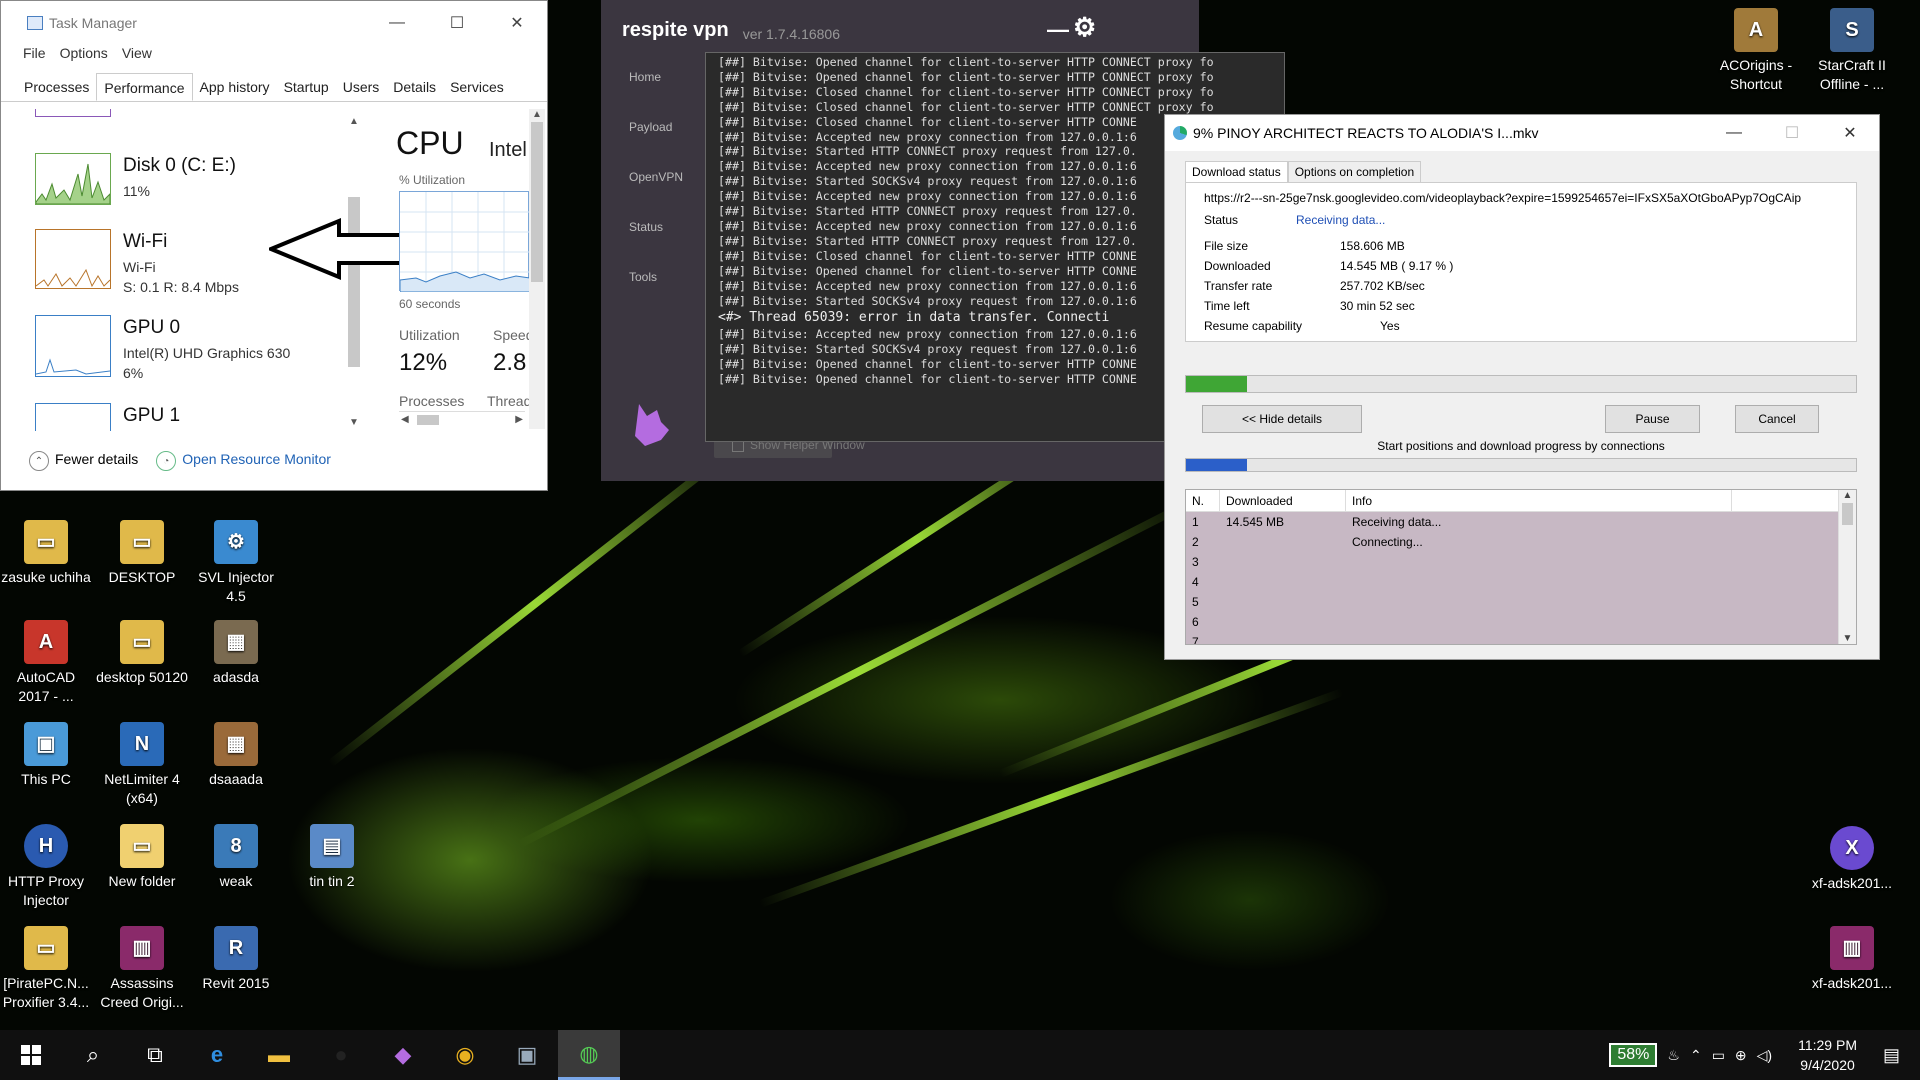 This screenshot has height=1080, width=1920. What do you see at coordinates (182, 188) in the screenshot?
I see `resource-item-disk: Disk 0 (C: E:) 11%` at bounding box center [182, 188].